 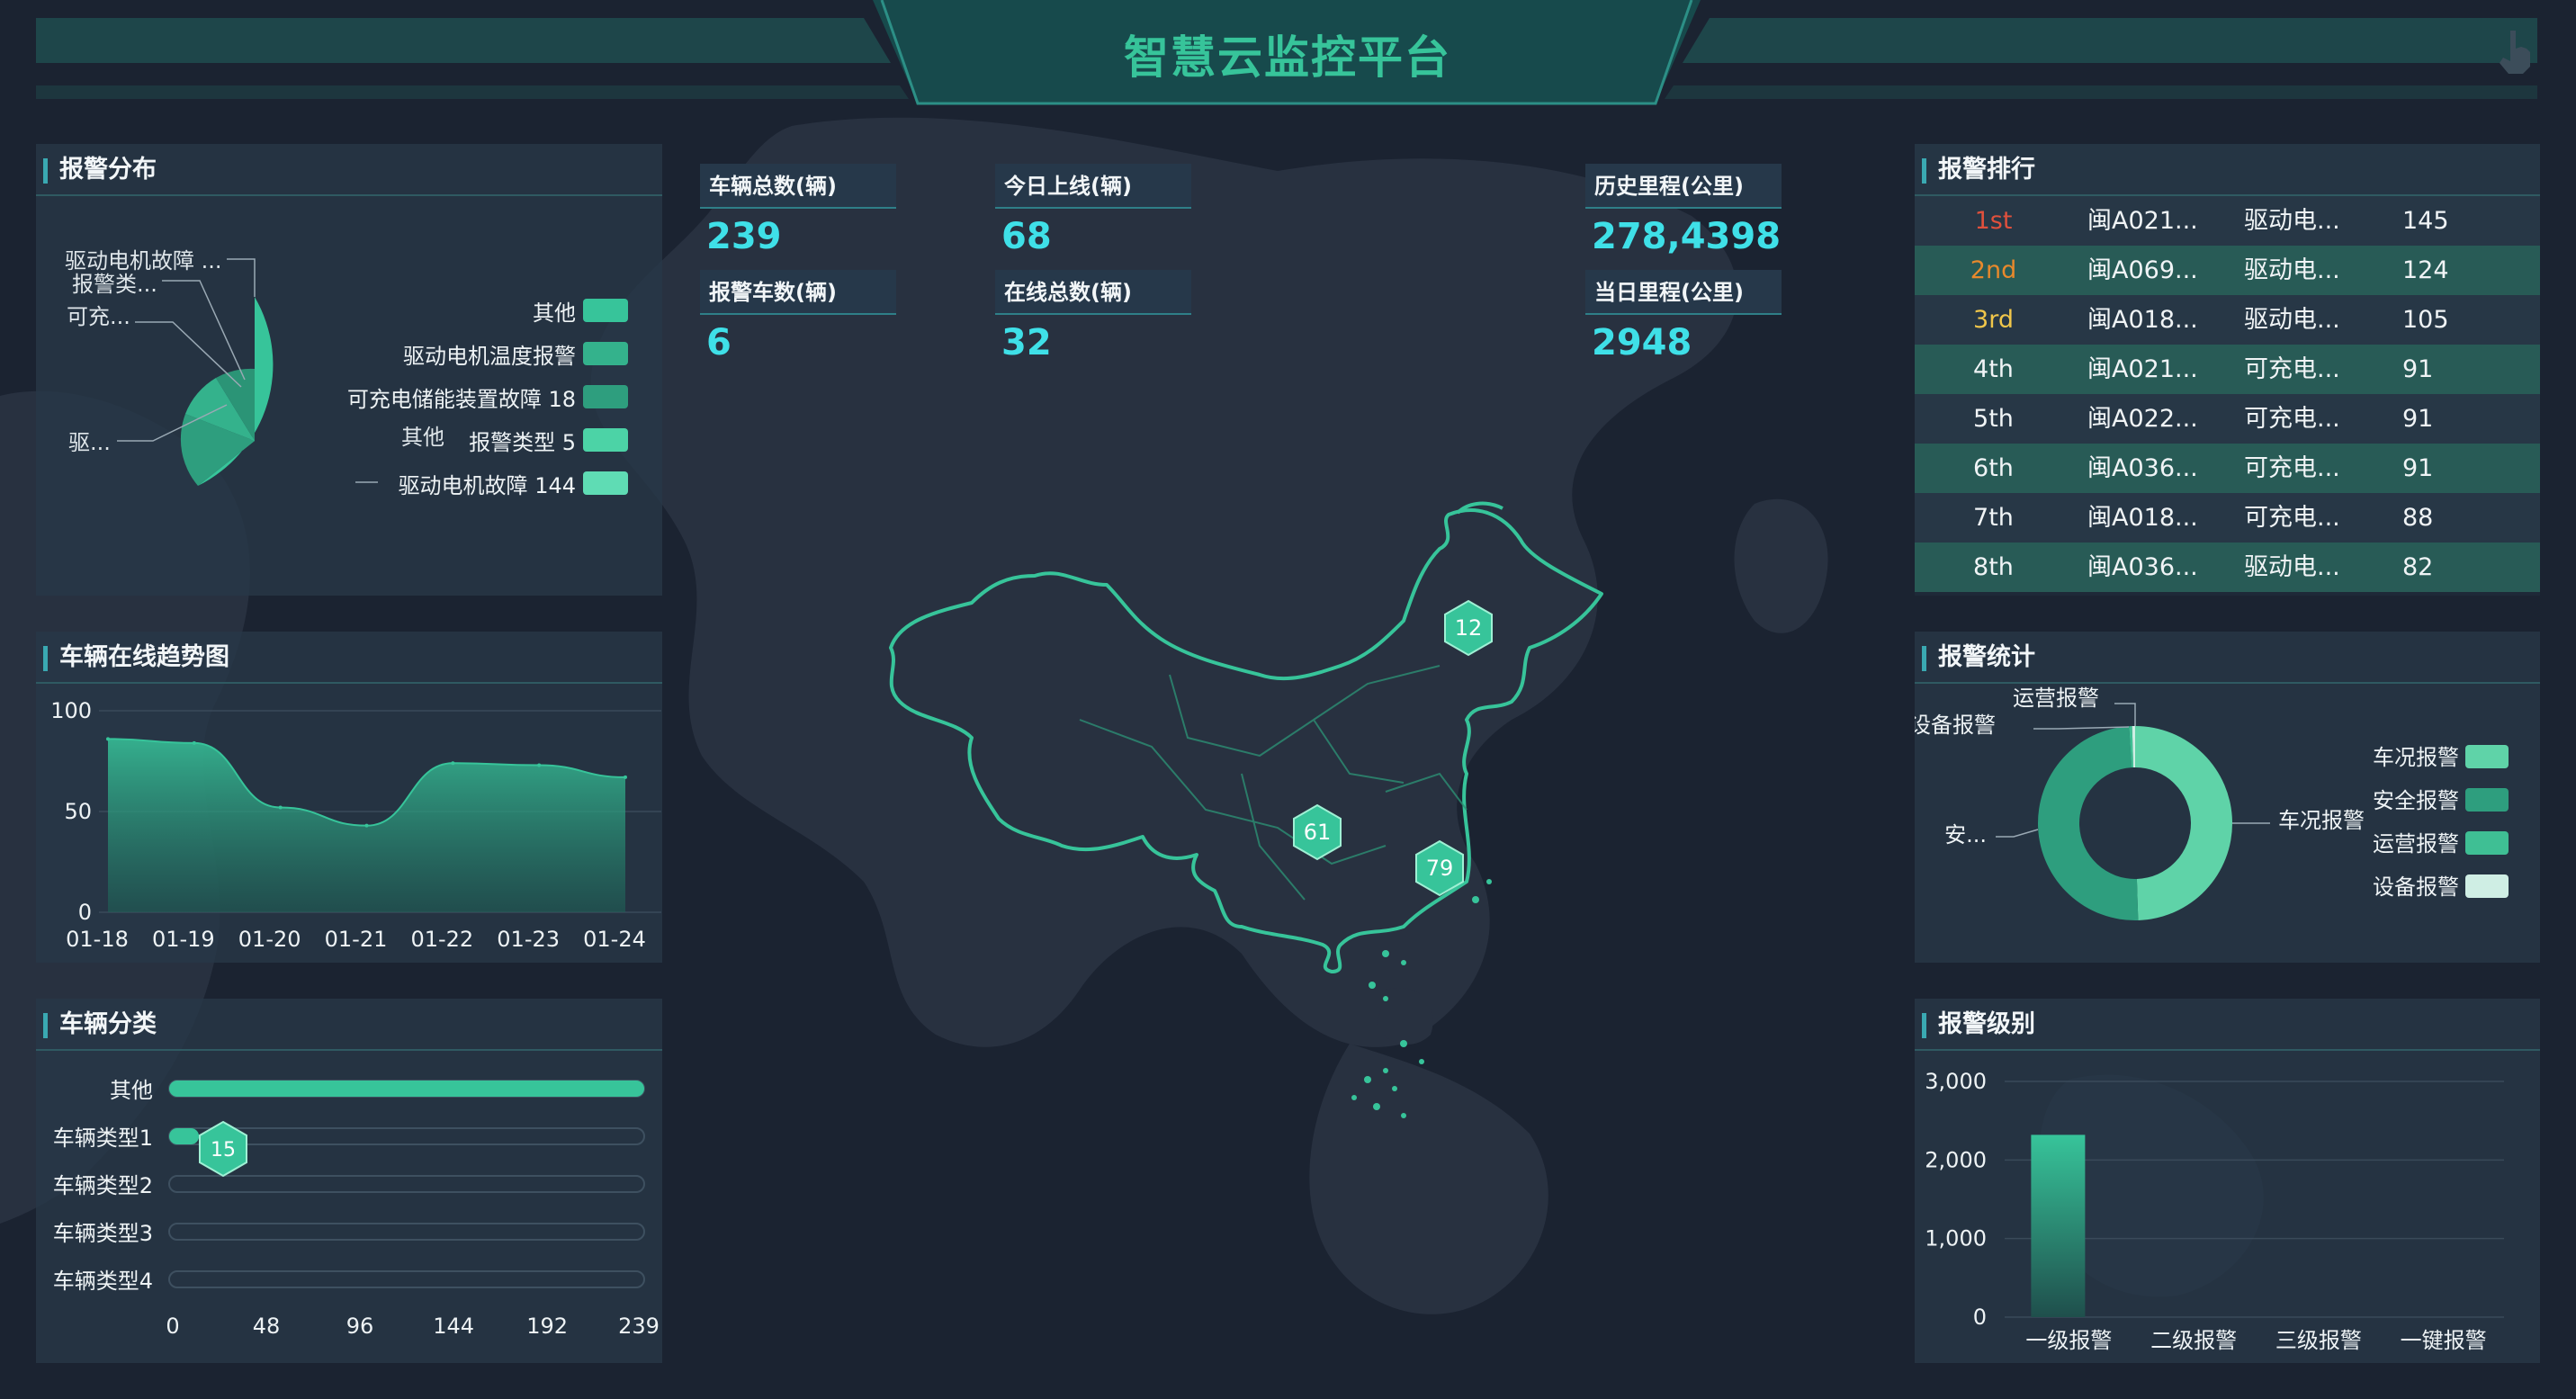 I want to click on map-marker: 61, so click(x=1317, y=832).